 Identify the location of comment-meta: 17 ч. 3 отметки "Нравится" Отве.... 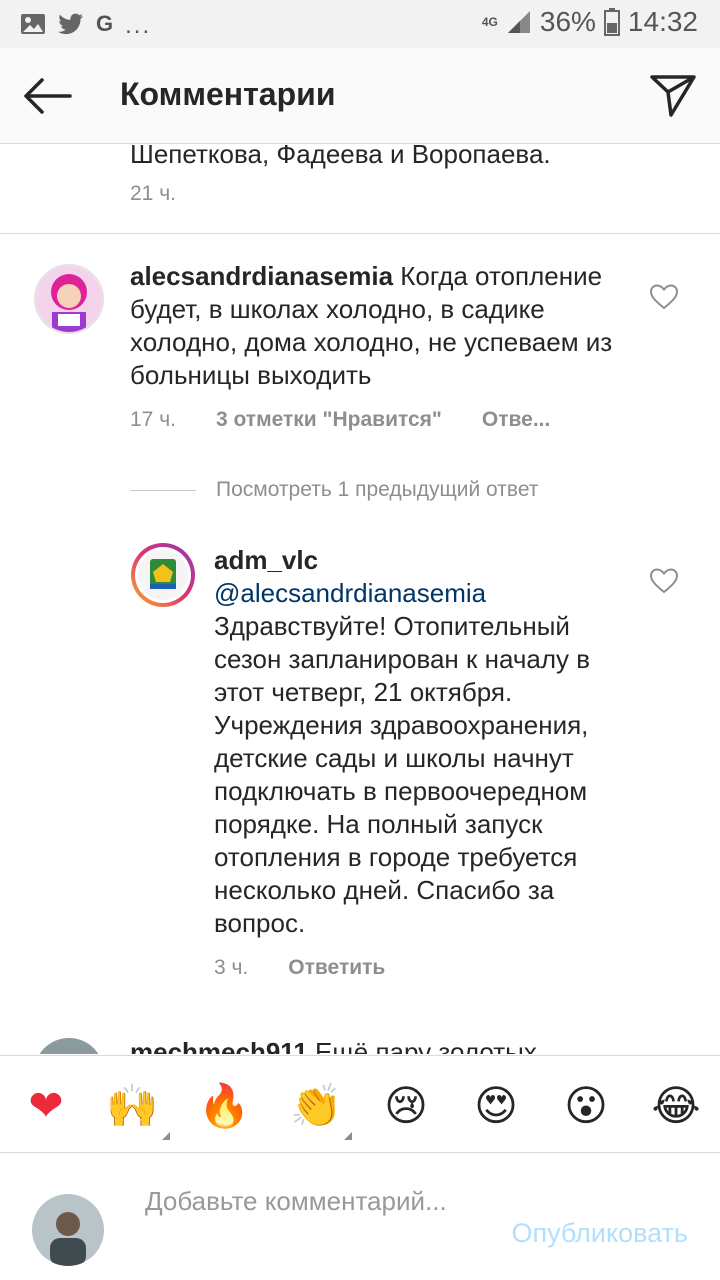
(340, 420).